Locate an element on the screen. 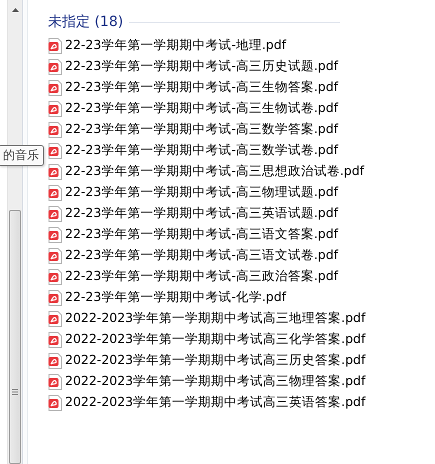  up-arrow-icon is located at coordinates (15, 10).